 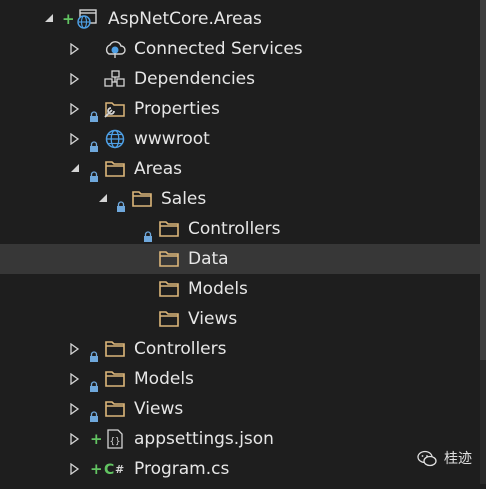 What do you see at coordinates (182, 469) in the screenshot?
I see `tree-item-label: Program.cs` at bounding box center [182, 469].